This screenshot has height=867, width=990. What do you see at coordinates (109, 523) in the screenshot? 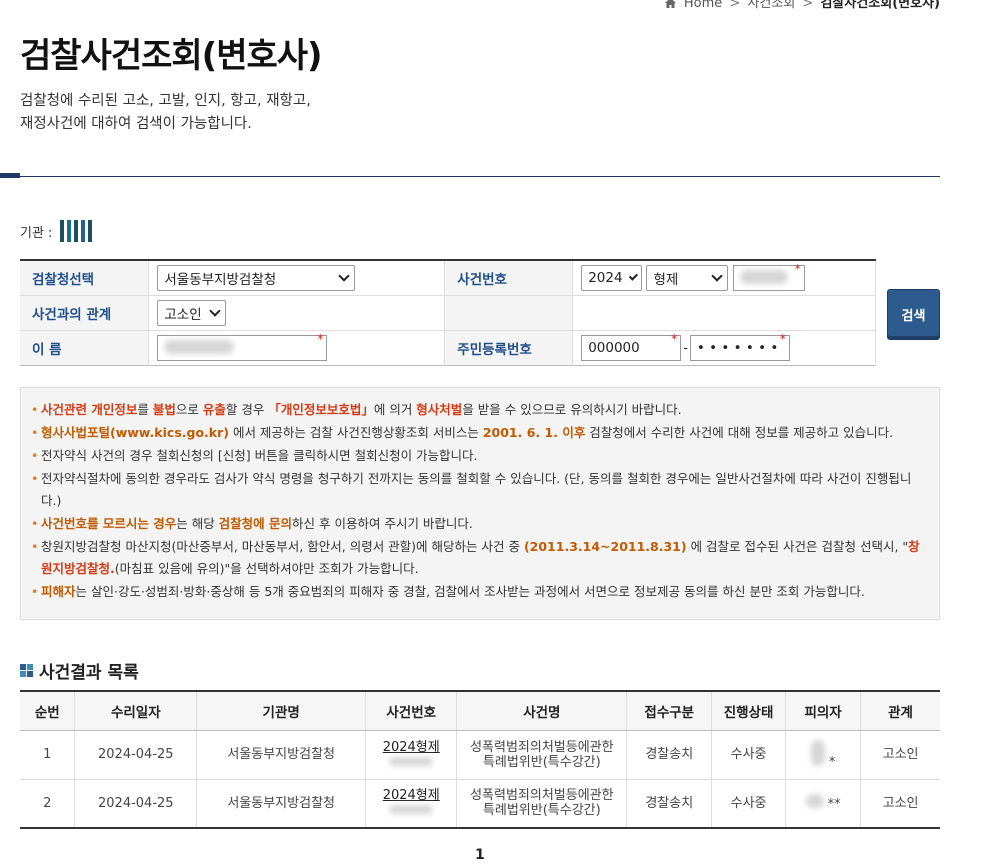
I see `notice-highlight: 사건번호를 모르시는 경우` at bounding box center [109, 523].